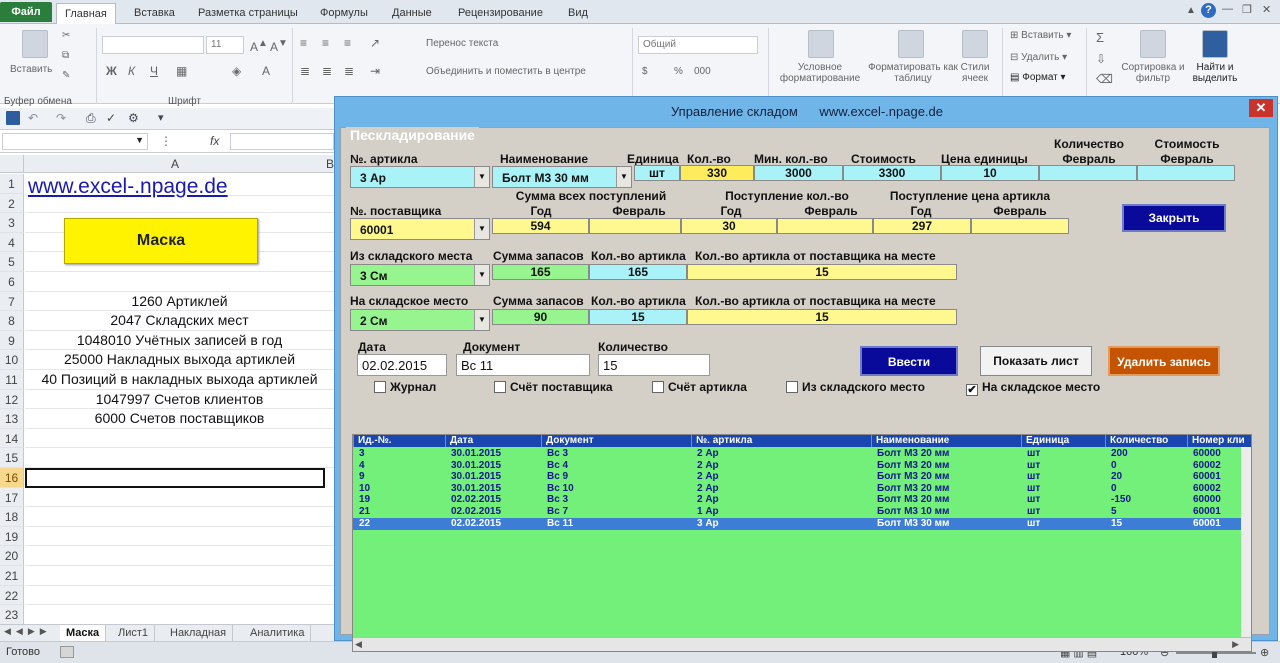 This screenshot has height=663, width=1280. What do you see at coordinates (380, 387) in the screenshot?
I see `journal-checkbox-box` at bounding box center [380, 387].